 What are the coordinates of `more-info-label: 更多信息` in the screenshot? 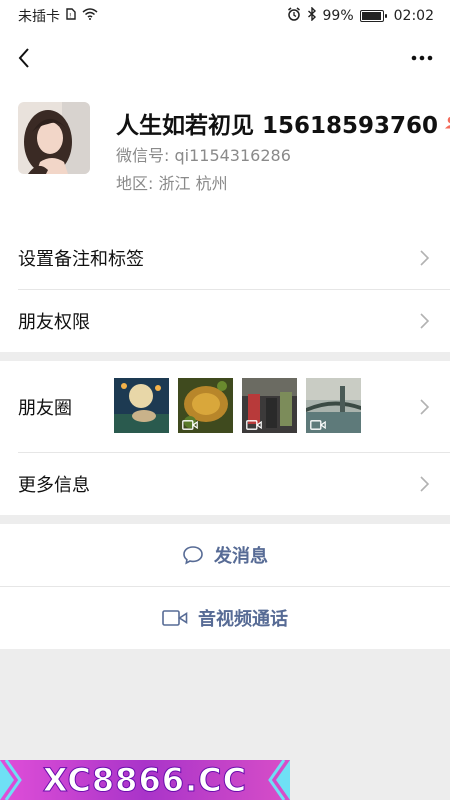 It's located at (54, 485).